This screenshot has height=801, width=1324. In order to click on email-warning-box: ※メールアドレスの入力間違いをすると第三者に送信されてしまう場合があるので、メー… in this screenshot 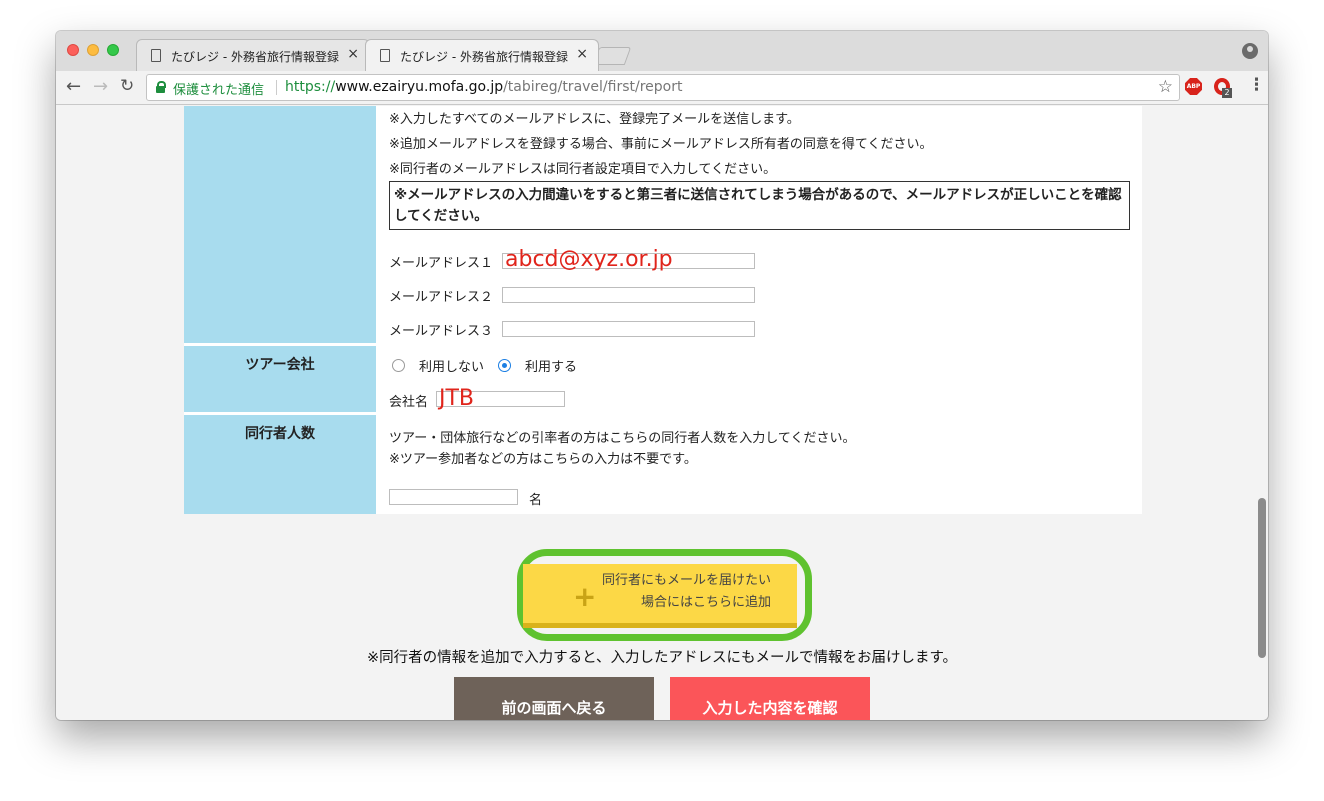, I will do `click(759, 205)`.